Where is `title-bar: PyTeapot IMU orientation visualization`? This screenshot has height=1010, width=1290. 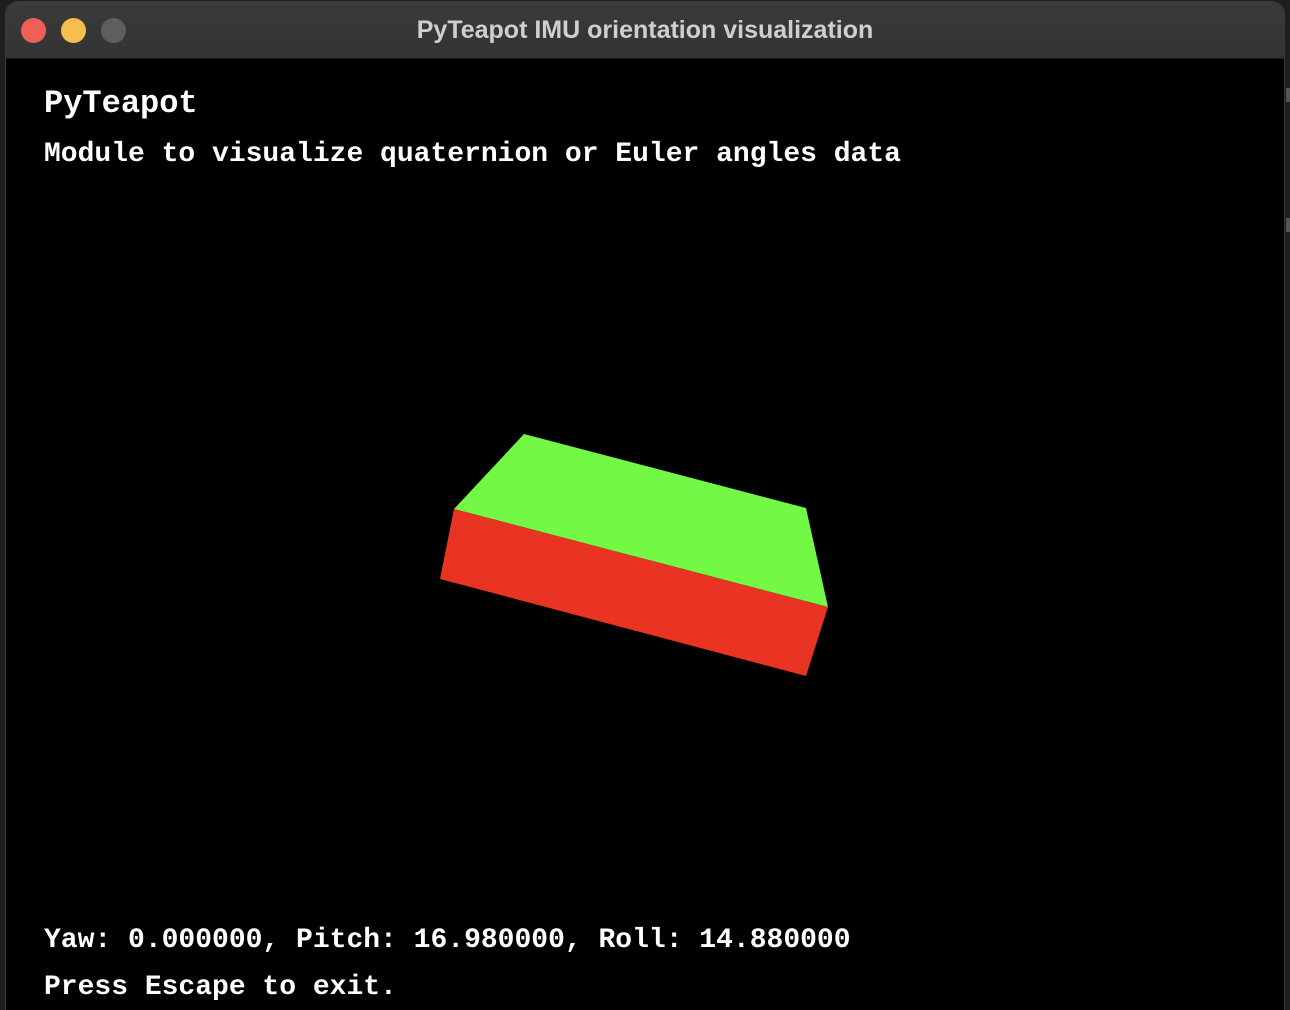
title-bar: PyTeapot IMU orientation visualization is located at coordinates (645, 30).